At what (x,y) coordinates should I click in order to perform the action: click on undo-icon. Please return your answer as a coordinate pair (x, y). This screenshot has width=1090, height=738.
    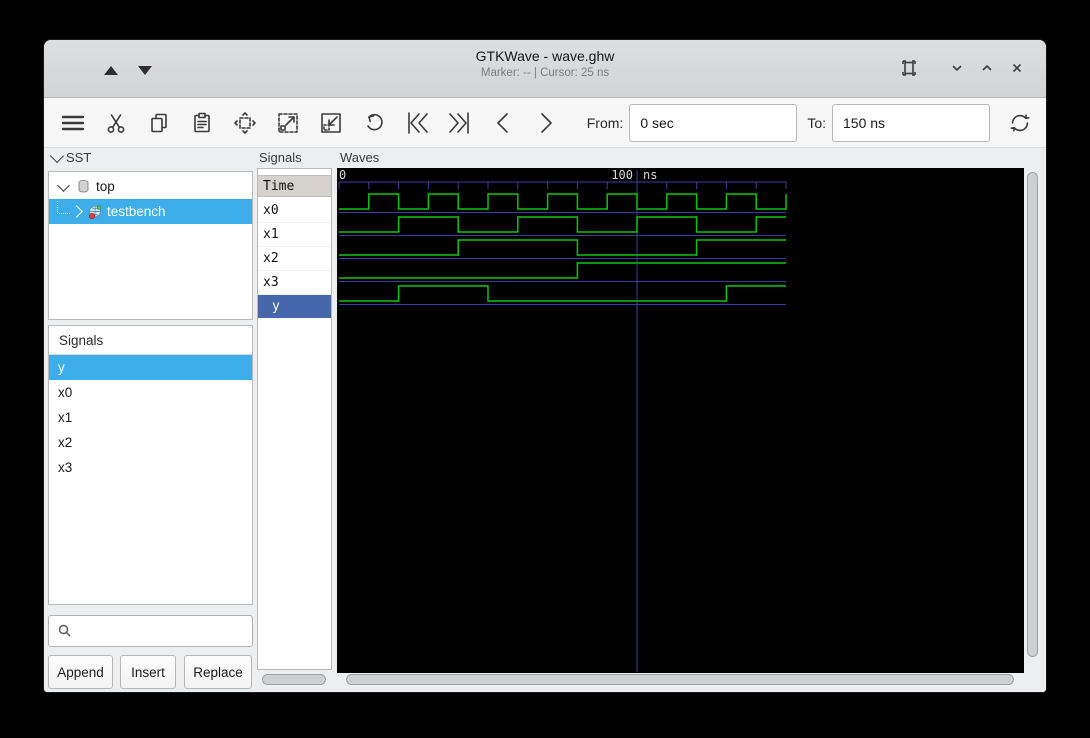
    Looking at the image, I should click on (375, 121).